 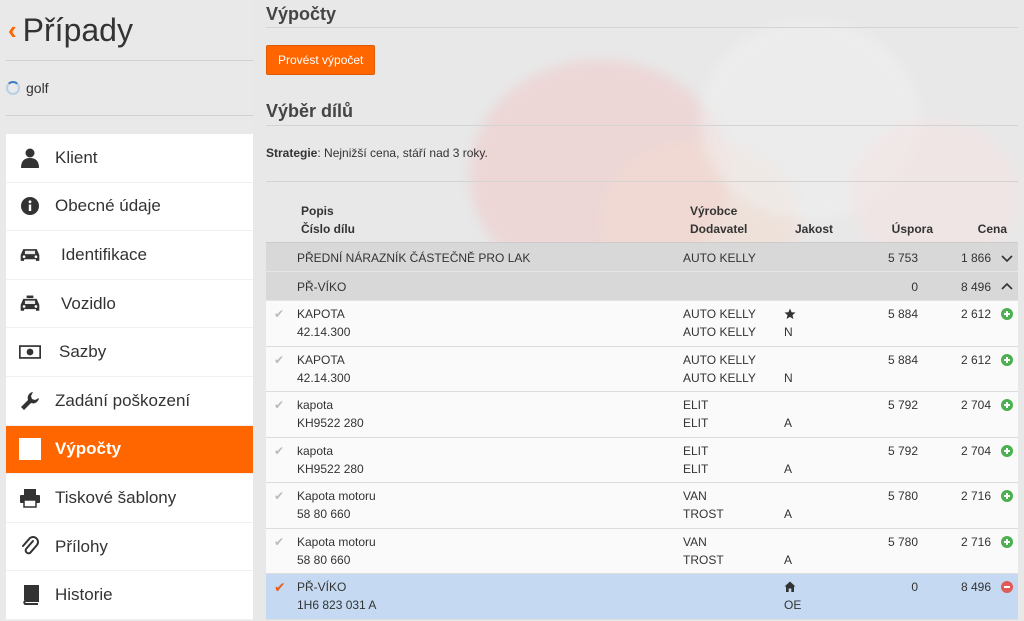 What do you see at coordinates (703, 551) in the screenshot?
I see `part-manufacturer: VAN TROST` at bounding box center [703, 551].